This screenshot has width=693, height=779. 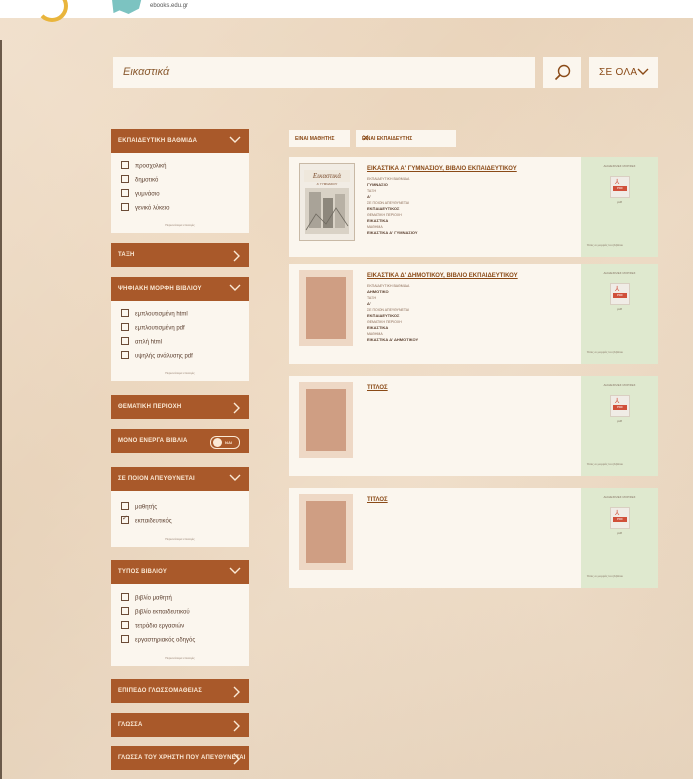 I want to click on site-url: ebooks.edu.gr, so click(x=169, y=6).